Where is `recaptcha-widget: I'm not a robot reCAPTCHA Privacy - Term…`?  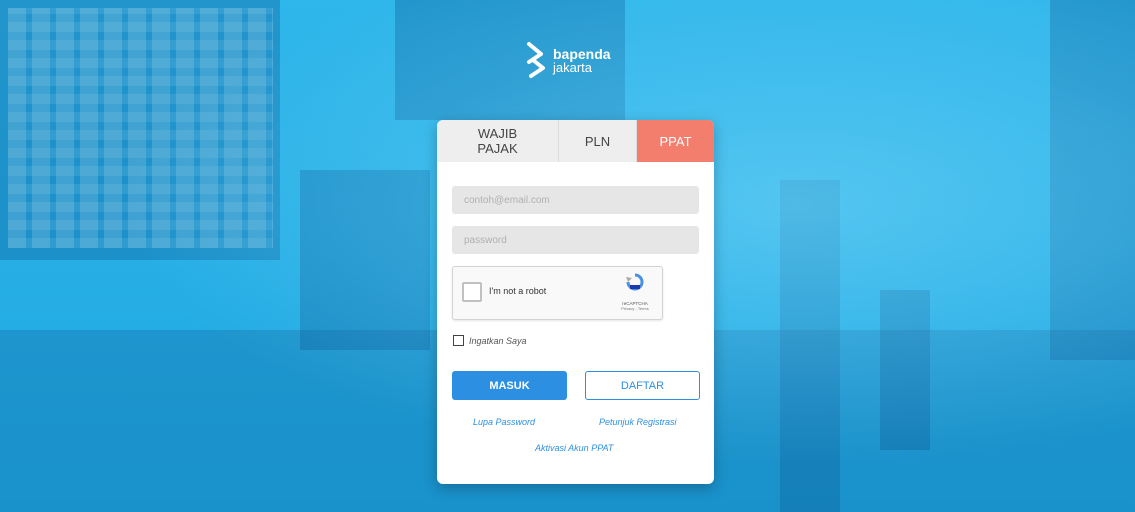
recaptcha-widget: I'm not a robot reCAPTCHA Privacy - Term… is located at coordinates (557, 293).